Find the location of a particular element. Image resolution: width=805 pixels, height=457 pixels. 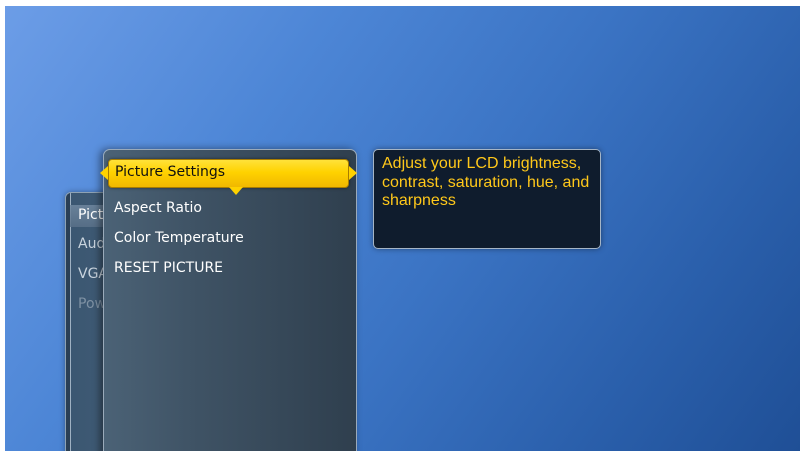

down-arrow-icon is located at coordinates (236, 191).